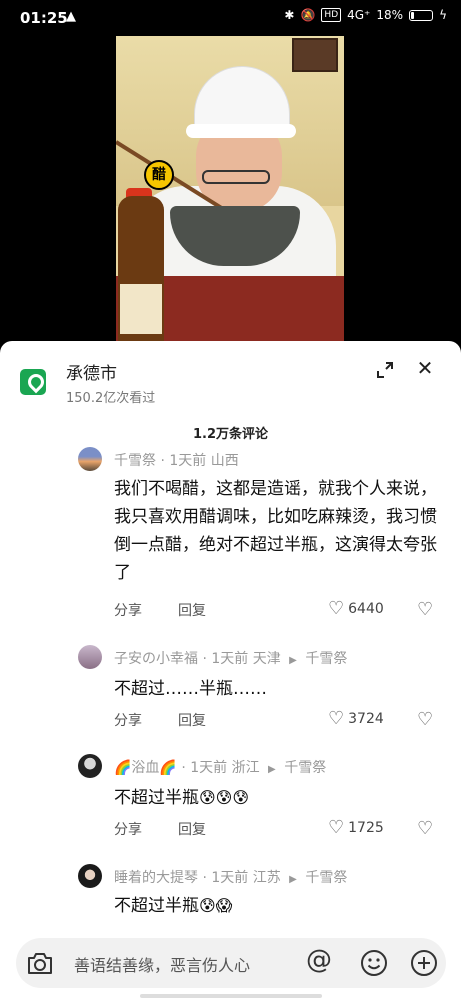 The image size is (461, 1000). What do you see at coordinates (366, 719) in the screenshot?
I see `like-count: 3724` at bounding box center [366, 719].